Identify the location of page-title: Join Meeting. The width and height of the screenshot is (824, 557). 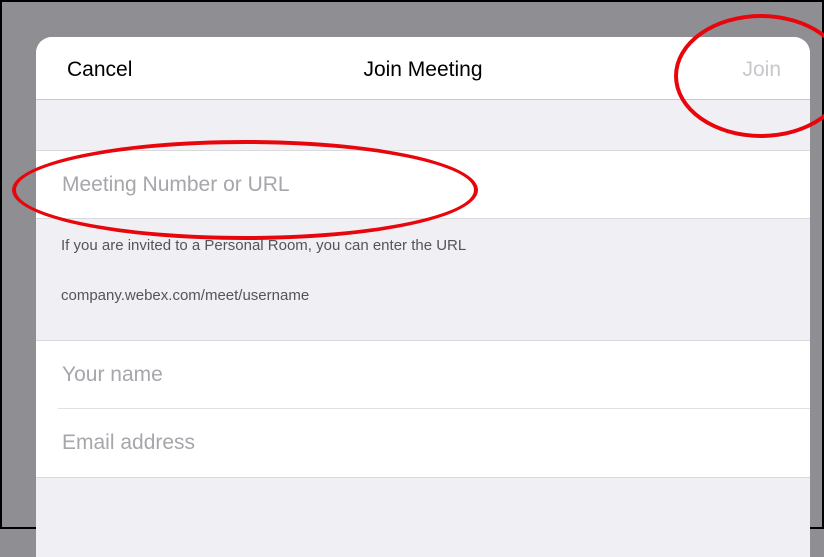
(423, 69).